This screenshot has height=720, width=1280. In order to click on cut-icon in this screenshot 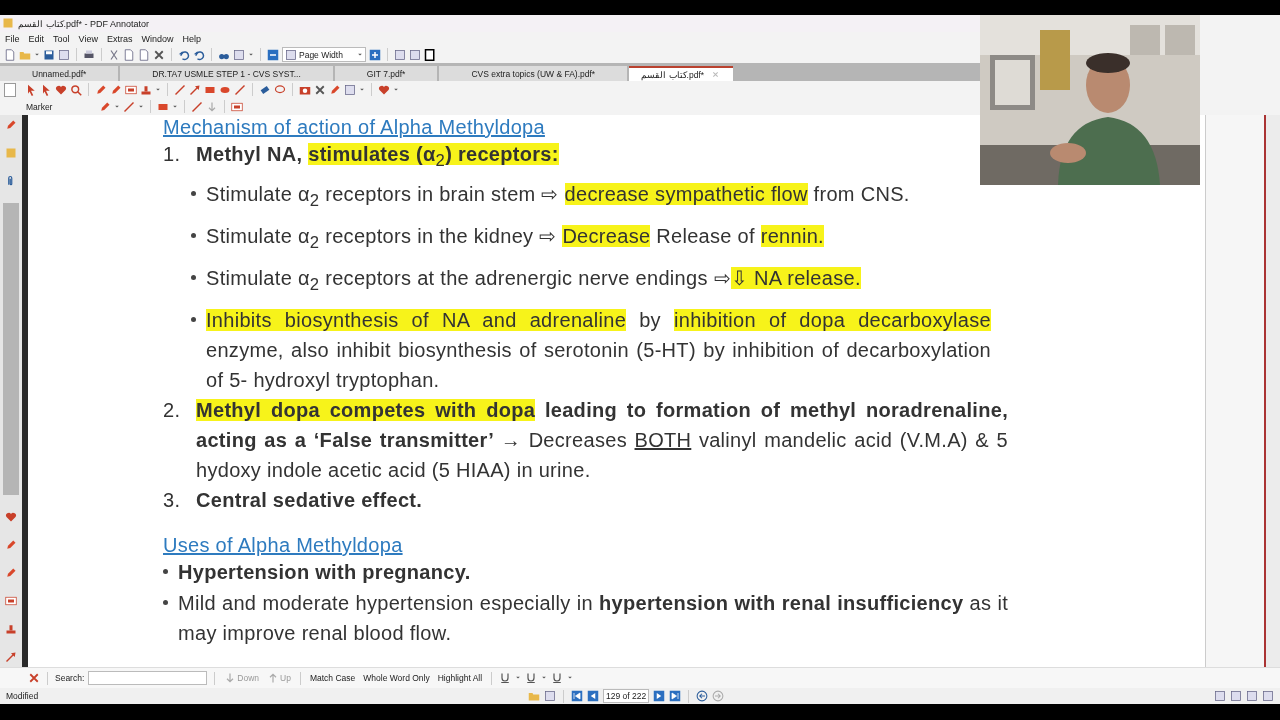, I will do `click(114, 54)`.